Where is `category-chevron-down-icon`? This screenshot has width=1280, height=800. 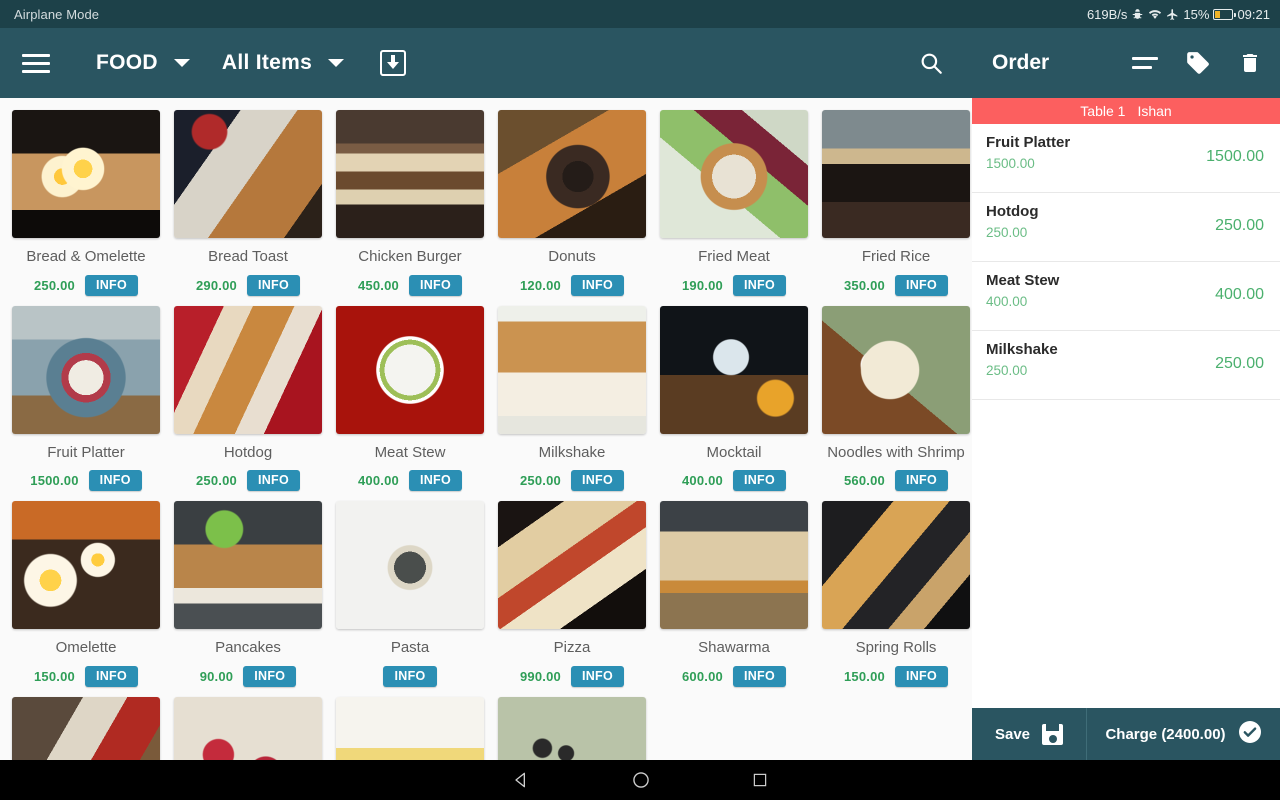
category-chevron-down-icon is located at coordinates (181, 63).